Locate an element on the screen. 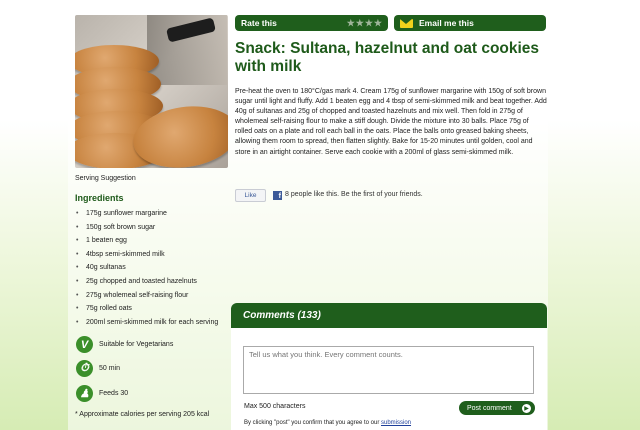 The width and height of the screenshot is (640, 430). post-comment-button: Post comment ▶ is located at coordinates (497, 408).